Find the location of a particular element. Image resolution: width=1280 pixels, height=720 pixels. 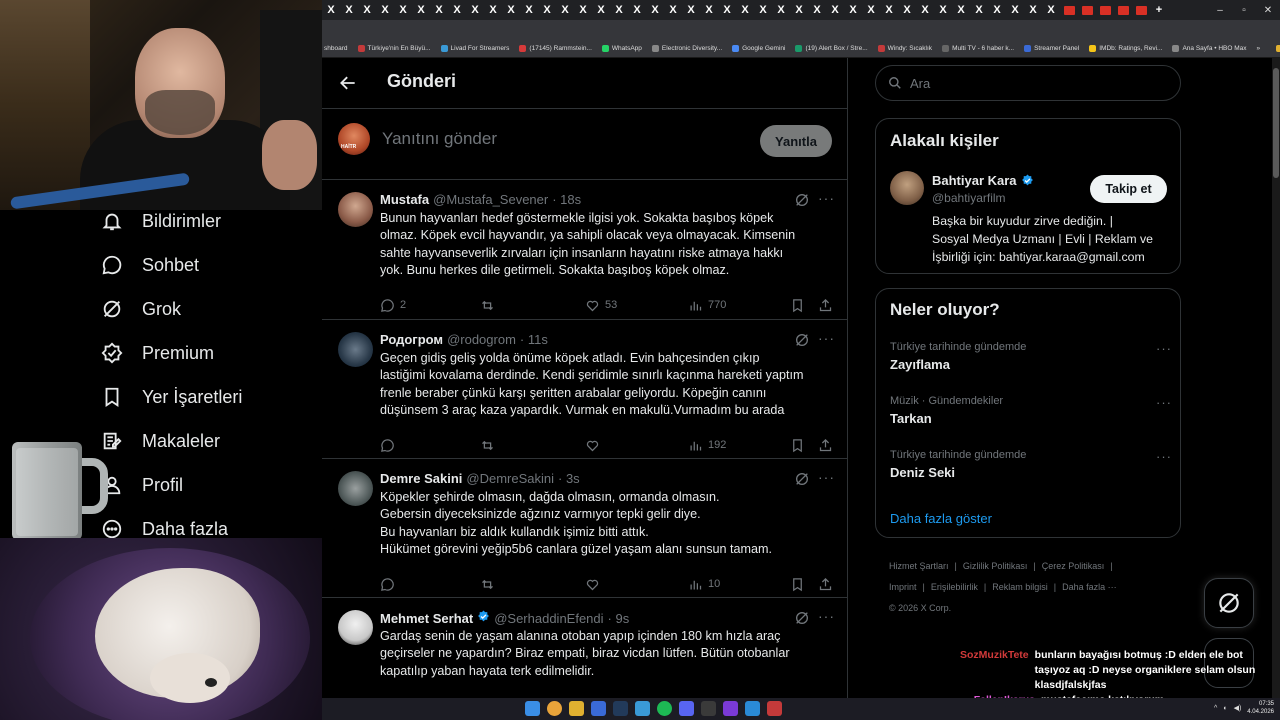

maximize-button: ▫ is located at coordinates (1244, 10).